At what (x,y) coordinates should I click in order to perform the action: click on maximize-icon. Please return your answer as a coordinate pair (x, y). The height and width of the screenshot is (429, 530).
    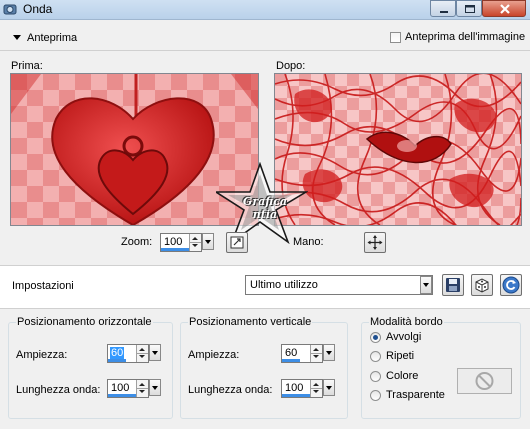
    Looking at the image, I should click on (470, 9).